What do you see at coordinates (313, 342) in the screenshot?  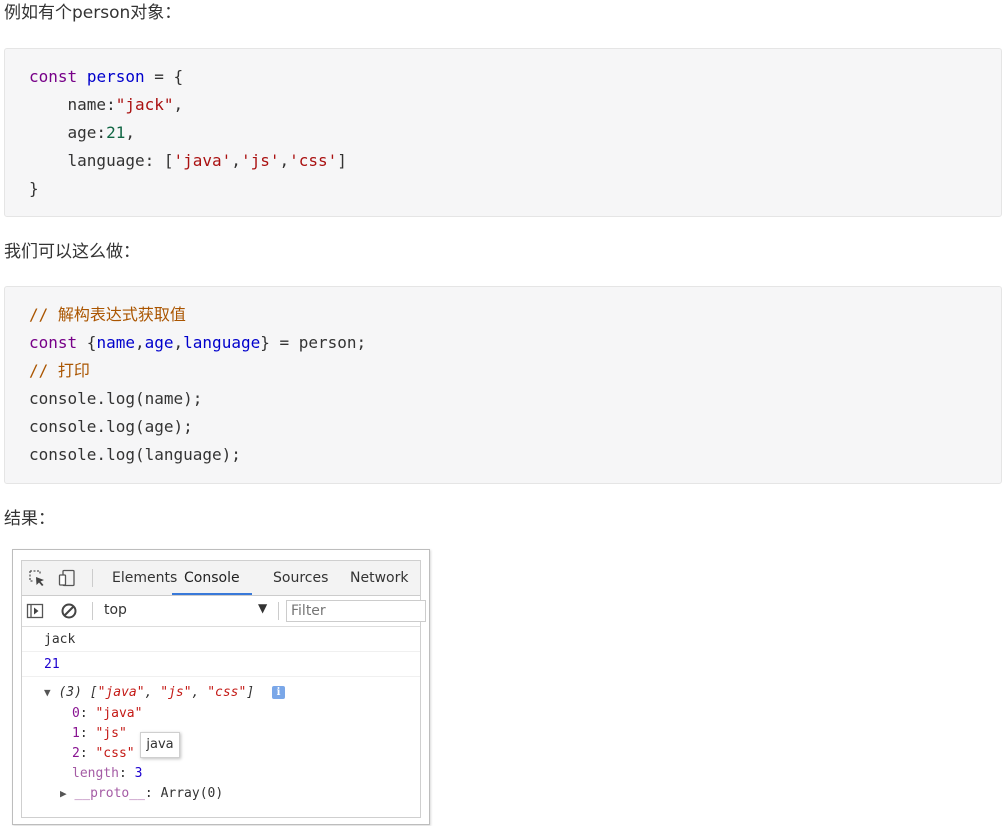 I see `code-text: } = person;` at bounding box center [313, 342].